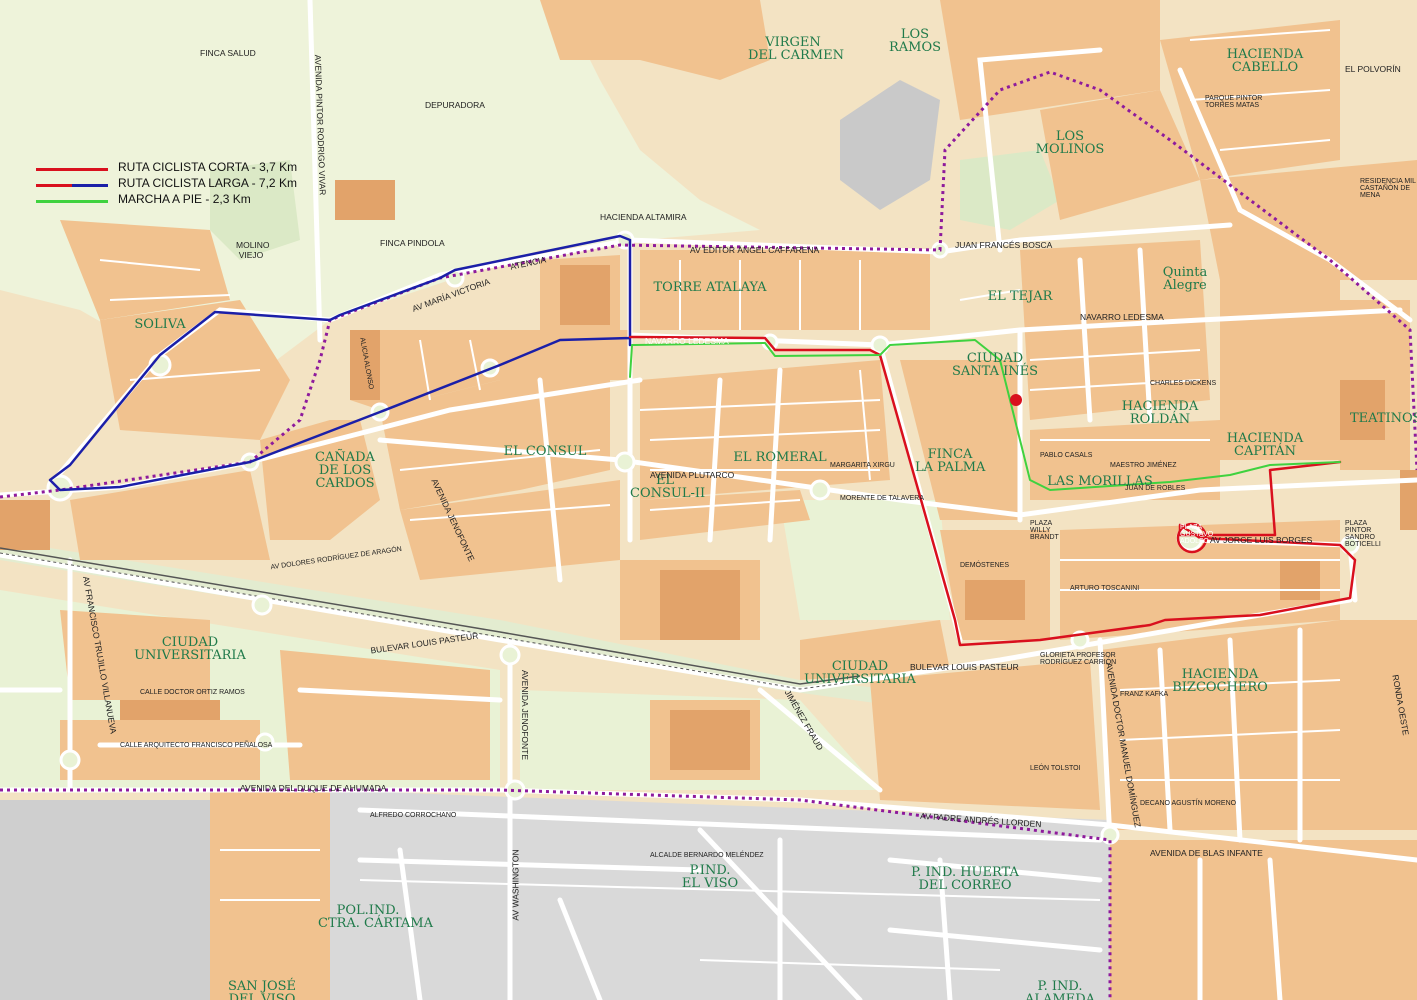  What do you see at coordinates (1261, 540) in the screenshot?
I see `street-label: AV JORGE LUIS BORGES` at bounding box center [1261, 540].